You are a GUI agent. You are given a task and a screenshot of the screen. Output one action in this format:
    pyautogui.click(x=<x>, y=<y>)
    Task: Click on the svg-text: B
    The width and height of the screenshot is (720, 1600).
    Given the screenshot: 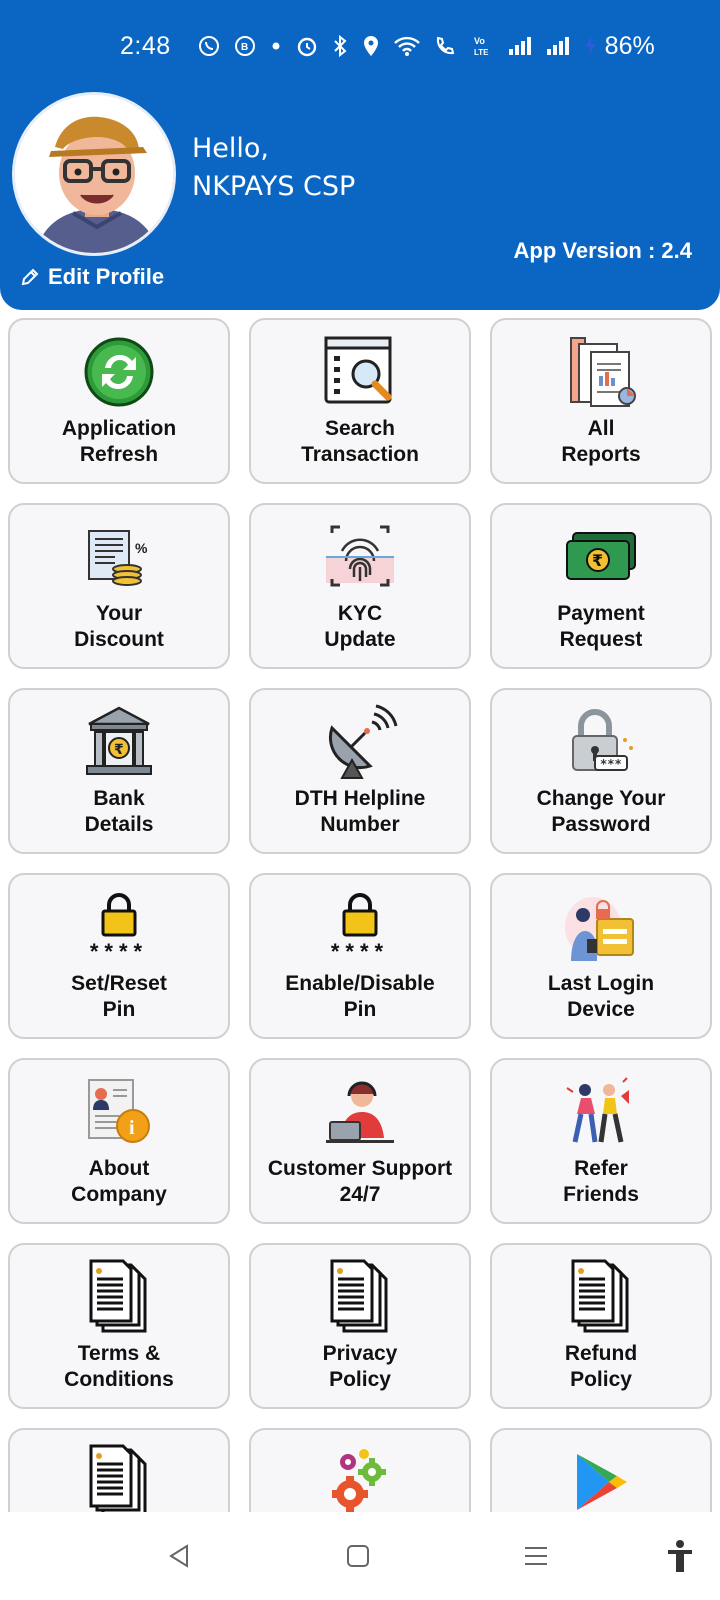 What is the action you would take?
    pyautogui.click(x=244, y=47)
    